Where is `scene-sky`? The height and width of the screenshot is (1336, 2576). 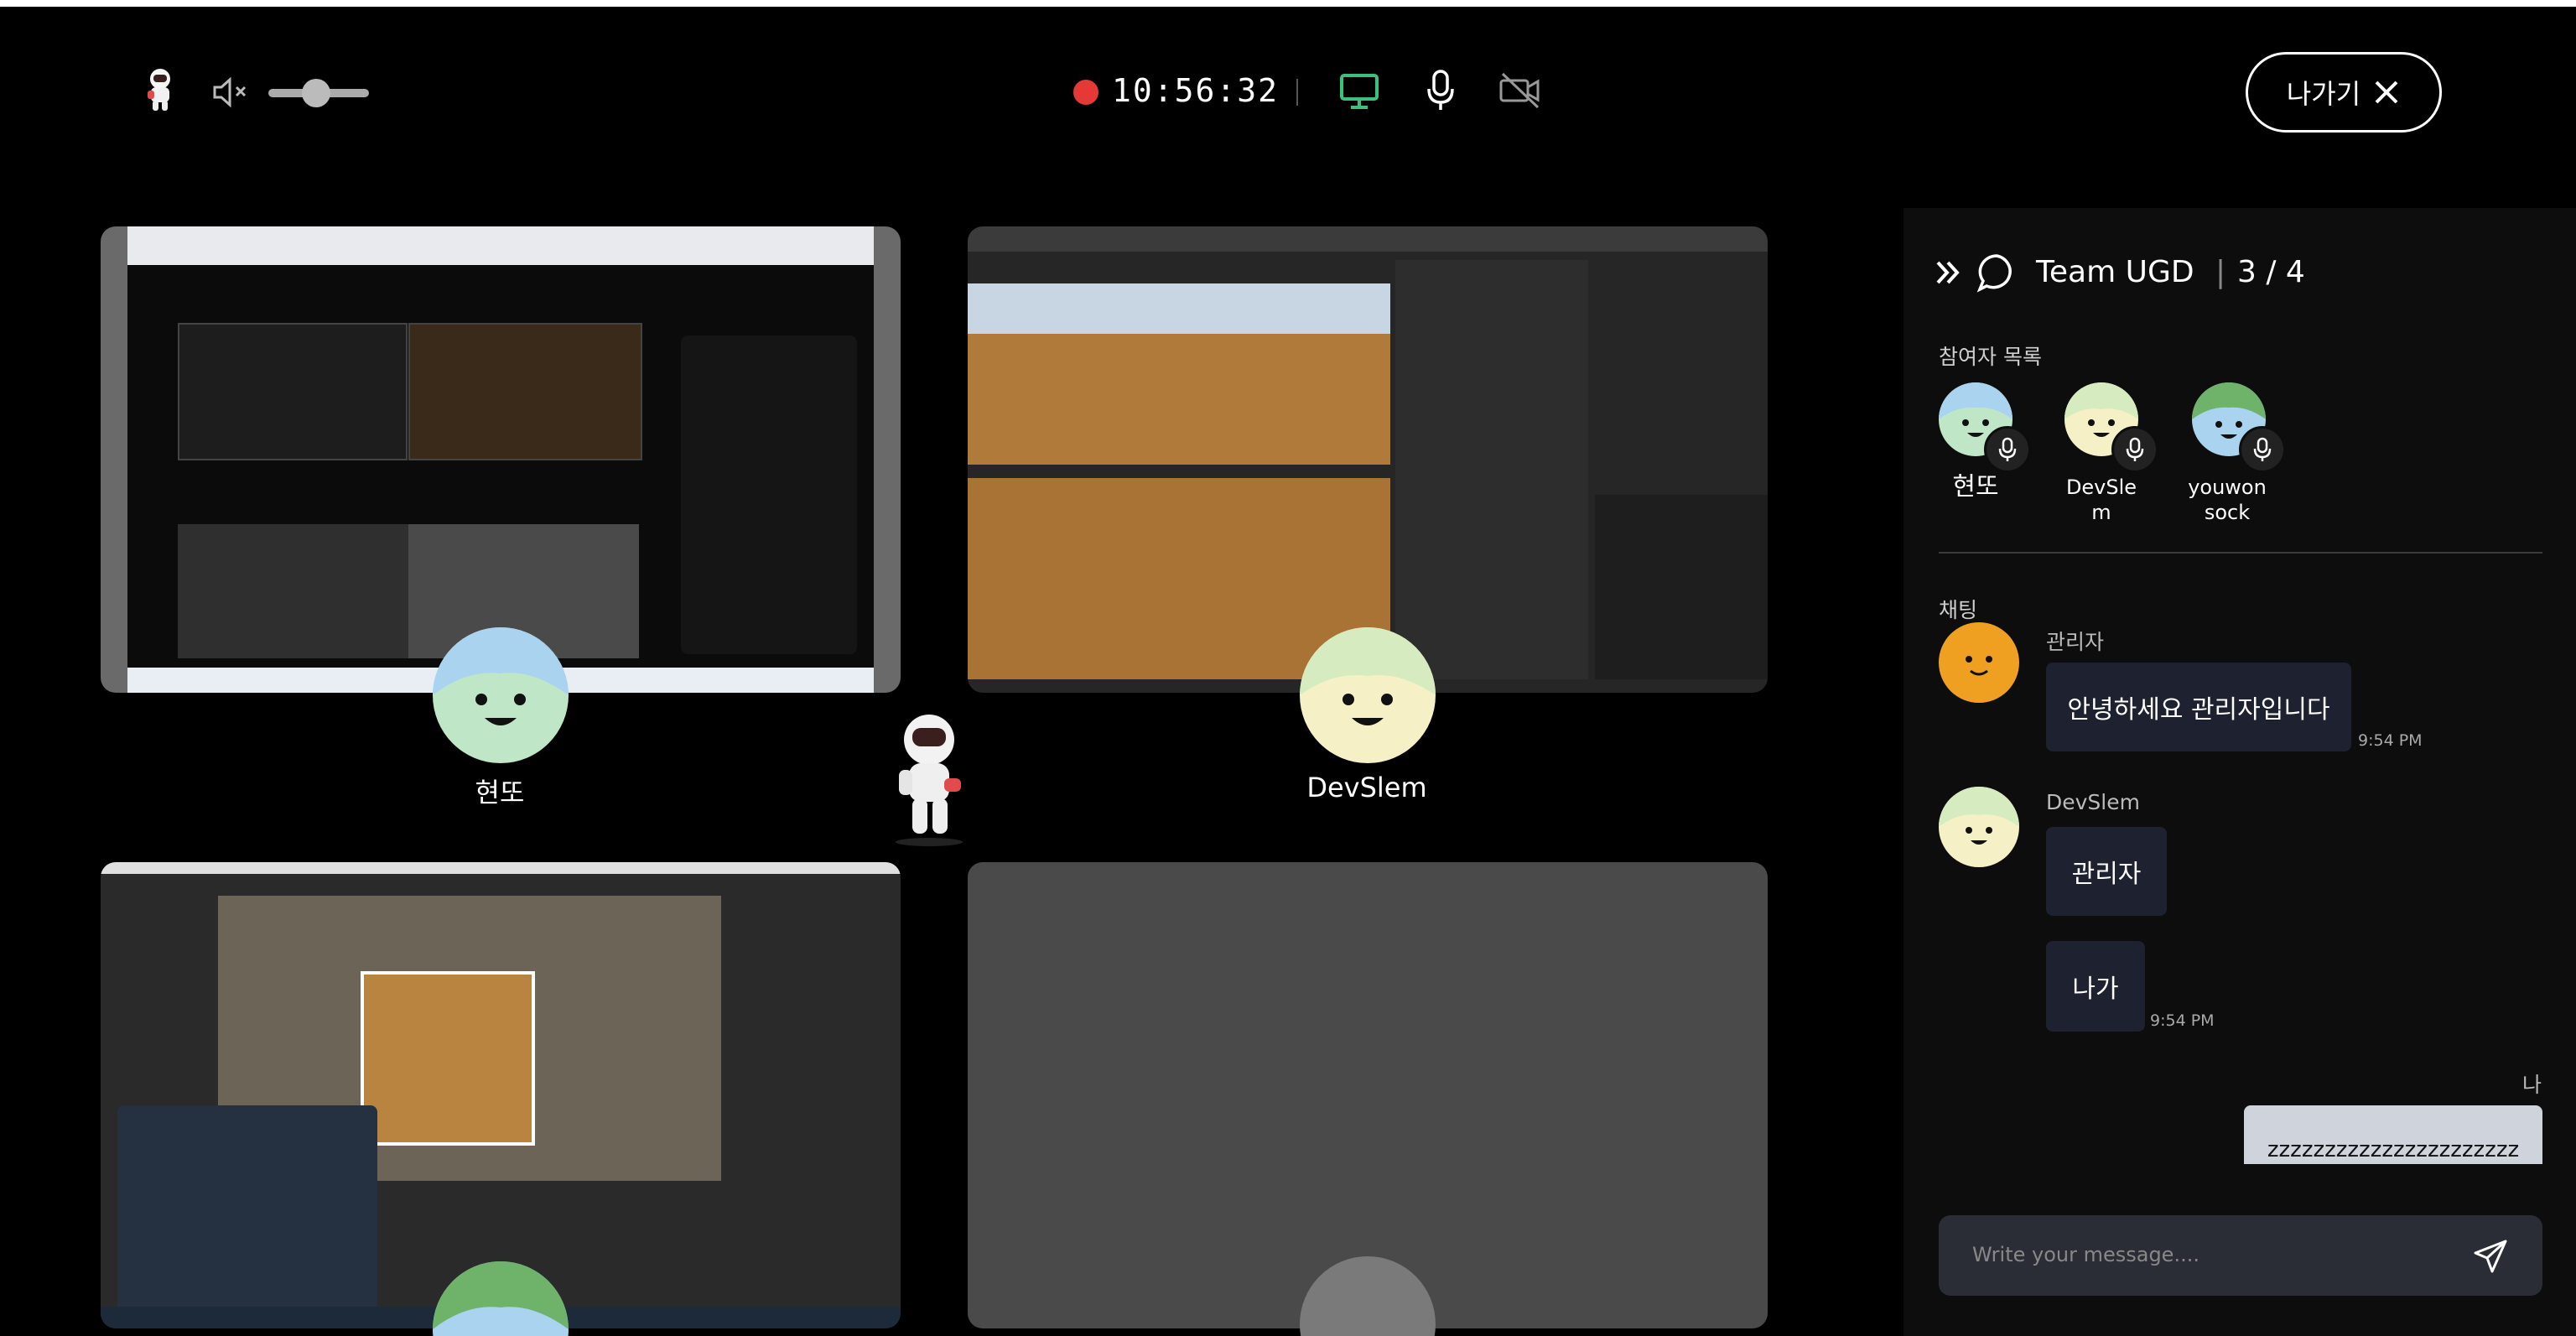 scene-sky is located at coordinates (1179, 308).